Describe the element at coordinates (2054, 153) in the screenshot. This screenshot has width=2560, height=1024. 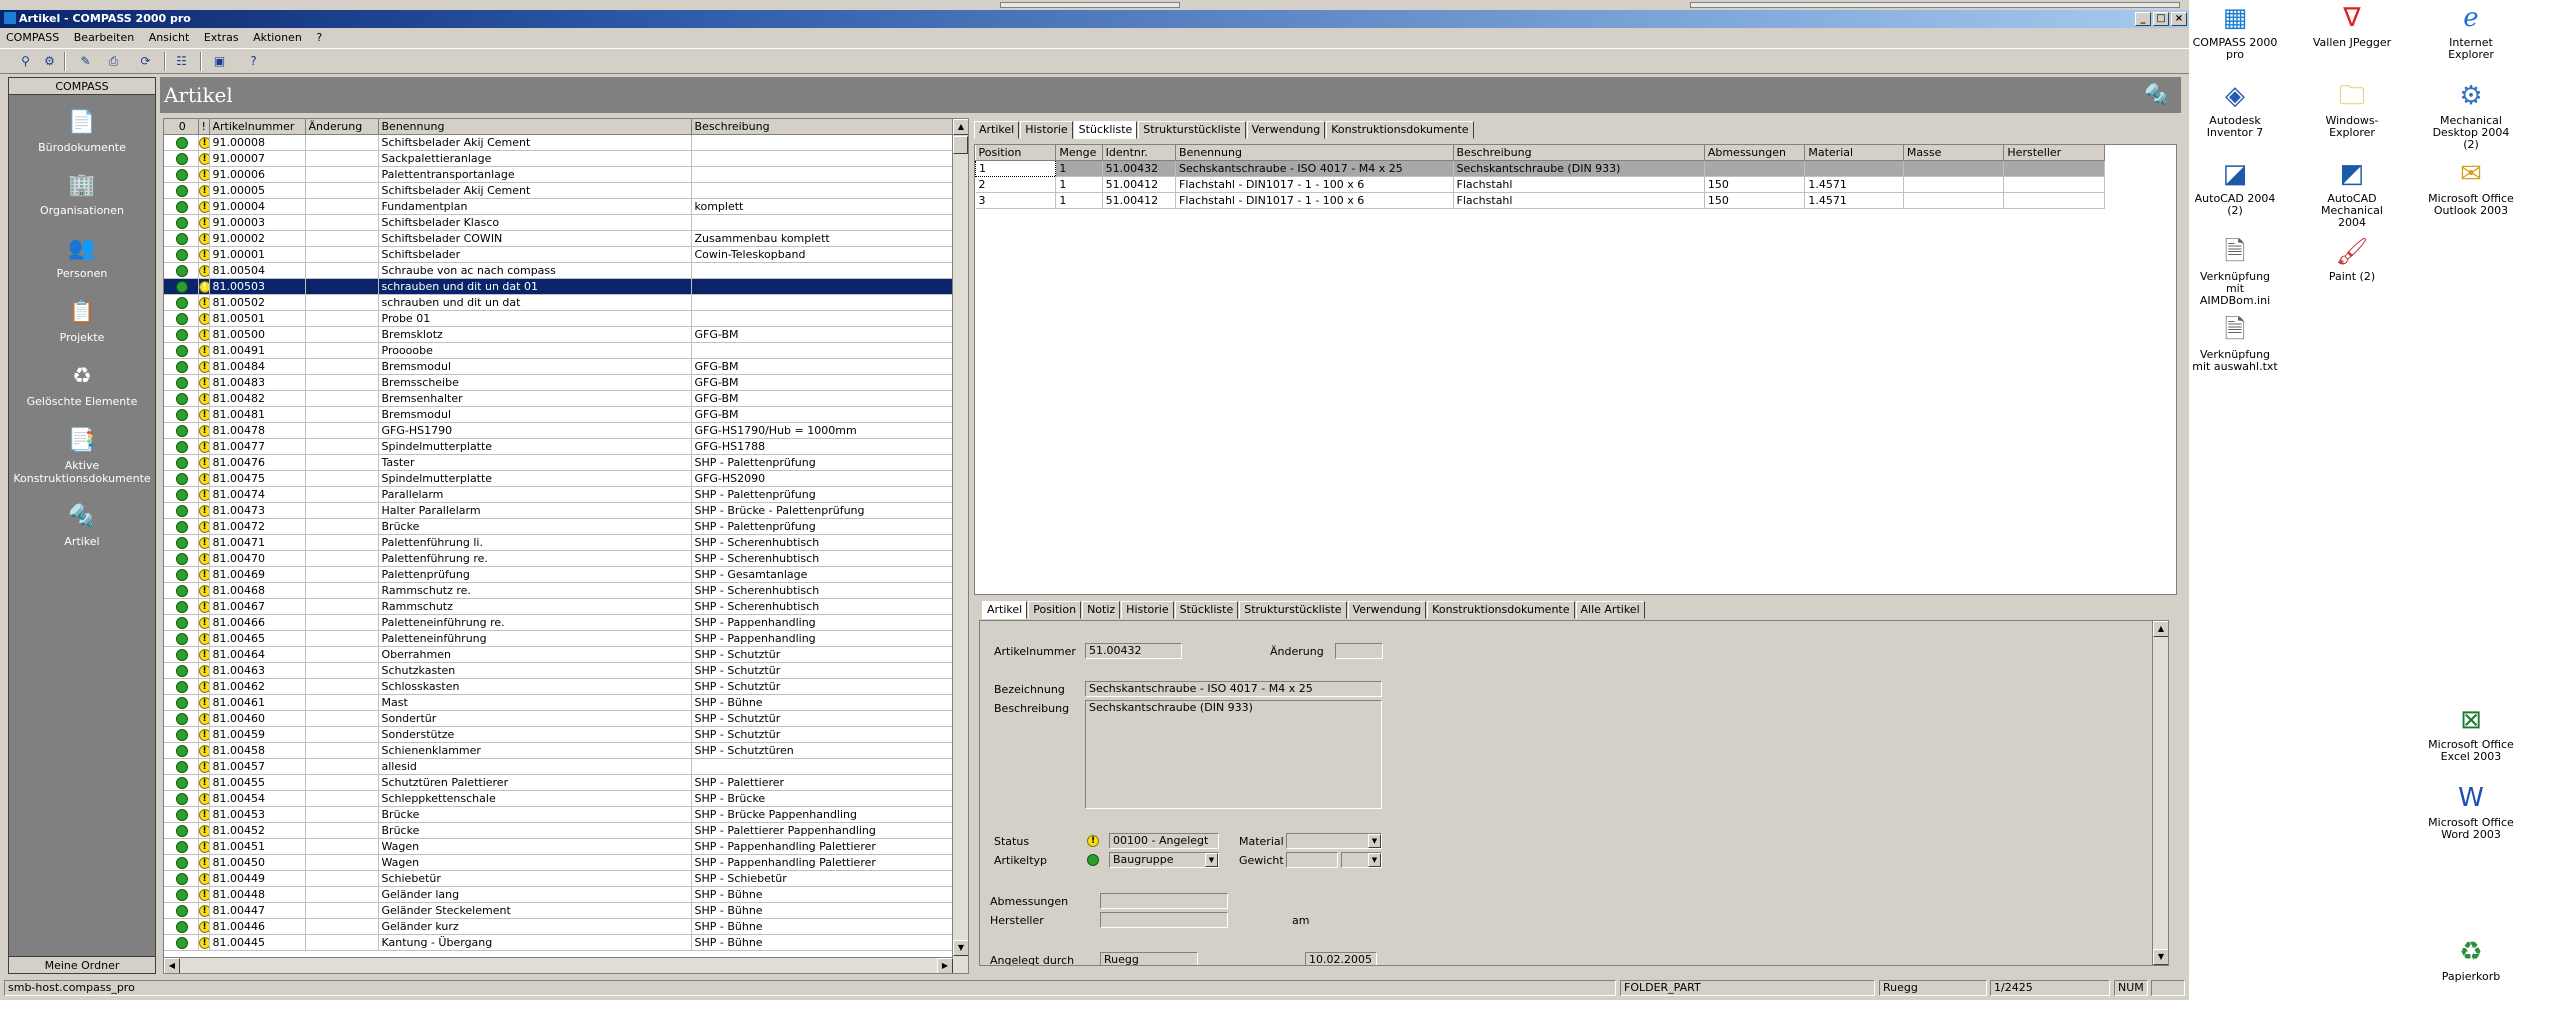
I see `column-header-hersteller: Hersteller` at that location.